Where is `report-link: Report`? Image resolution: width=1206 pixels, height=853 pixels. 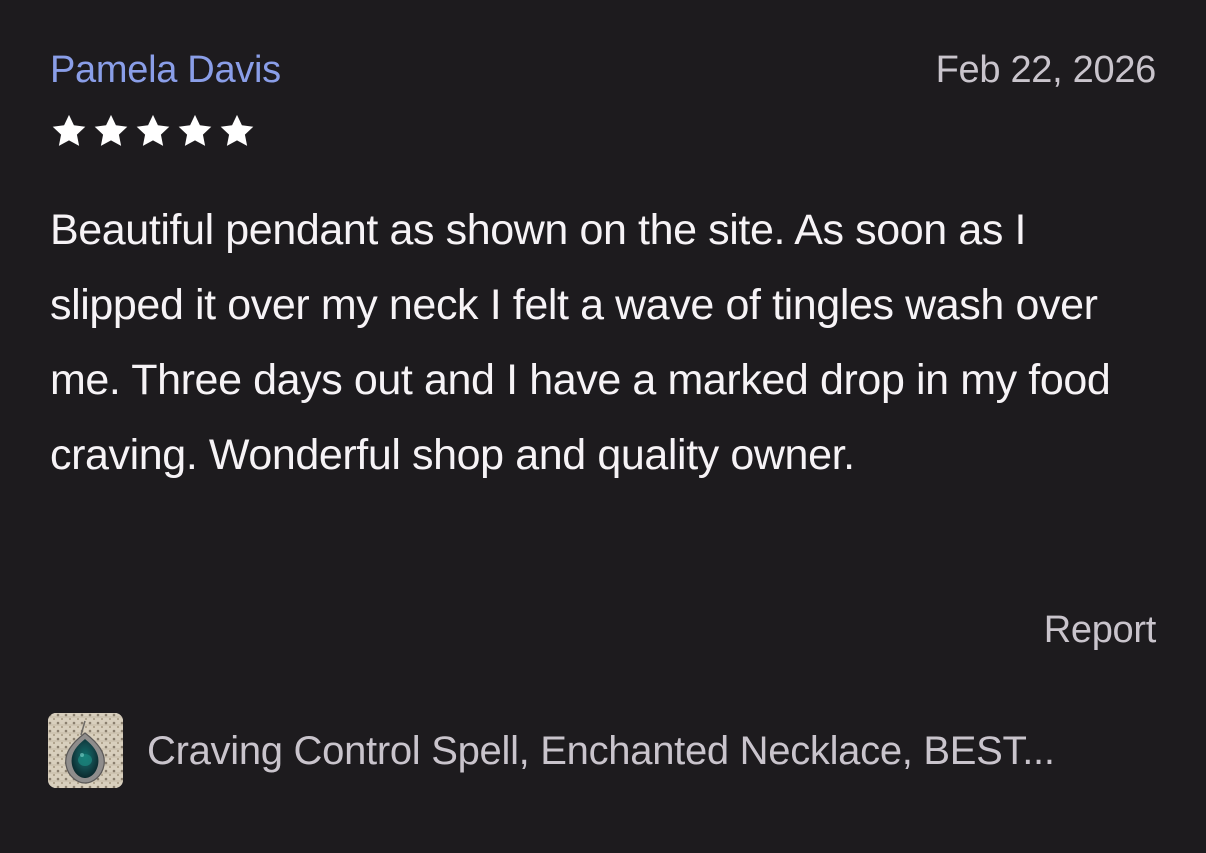 report-link: Report is located at coordinates (1100, 630).